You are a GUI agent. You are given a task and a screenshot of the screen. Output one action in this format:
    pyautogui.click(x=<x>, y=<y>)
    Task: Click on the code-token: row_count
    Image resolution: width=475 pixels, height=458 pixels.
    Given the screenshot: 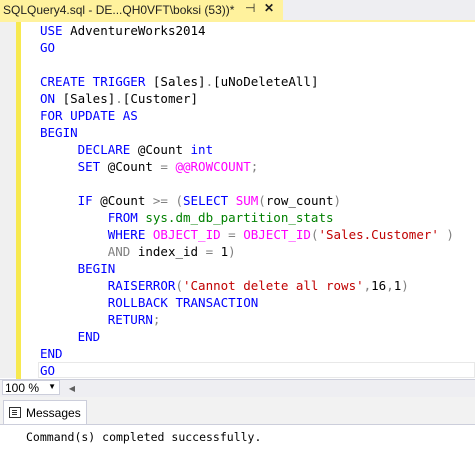 What is the action you would take?
    pyautogui.click(x=299, y=200)
    